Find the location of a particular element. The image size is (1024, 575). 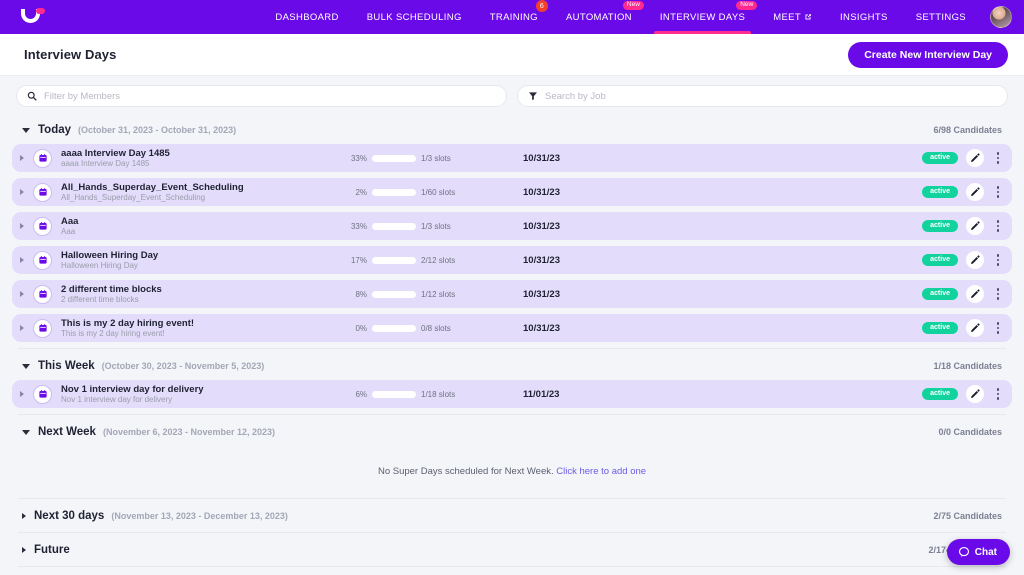

nav-badge-new: New is located at coordinates (633, 5).